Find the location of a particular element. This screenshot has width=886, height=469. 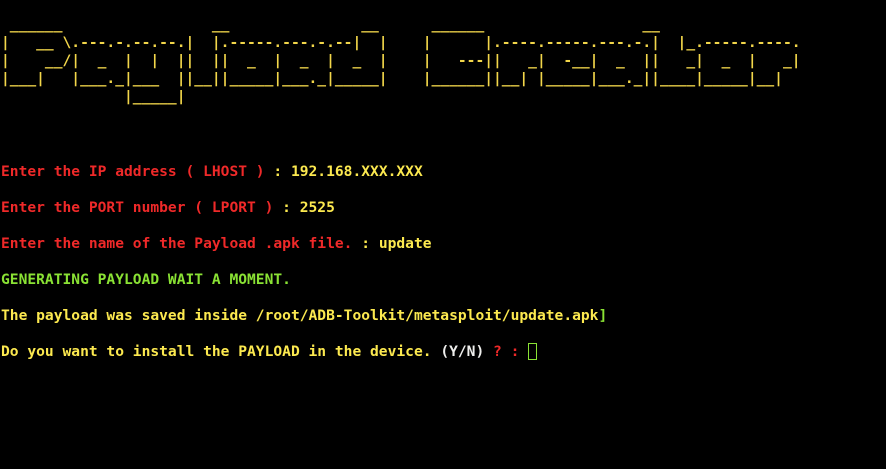

lhost-prompt-label: Enter the IP address ( LHOST ) is located at coordinates (133, 171).